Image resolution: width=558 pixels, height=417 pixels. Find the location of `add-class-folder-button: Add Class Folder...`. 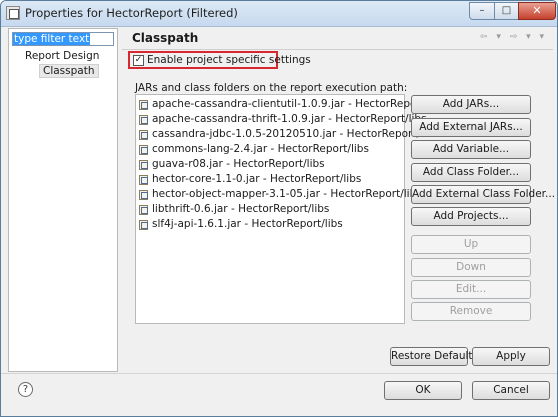

add-class-folder-button: Add Class Folder... is located at coordinates (471, 172).